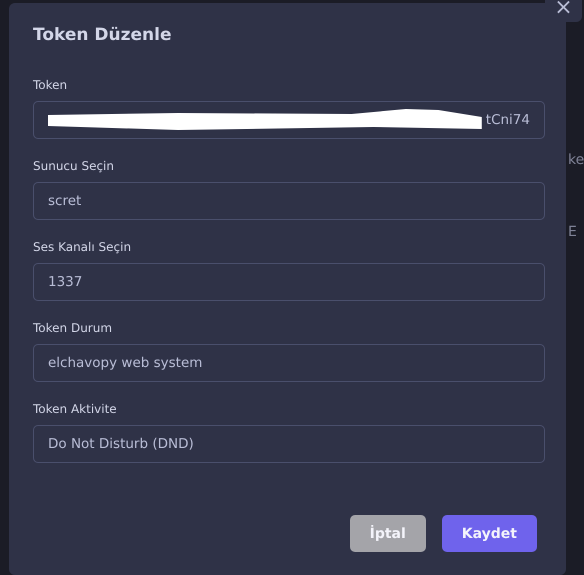  What do you see at coordinates (73, 166) in the screenshot?
I see `field-label: Sunucu Seçin` at bounding box center [73, 166].